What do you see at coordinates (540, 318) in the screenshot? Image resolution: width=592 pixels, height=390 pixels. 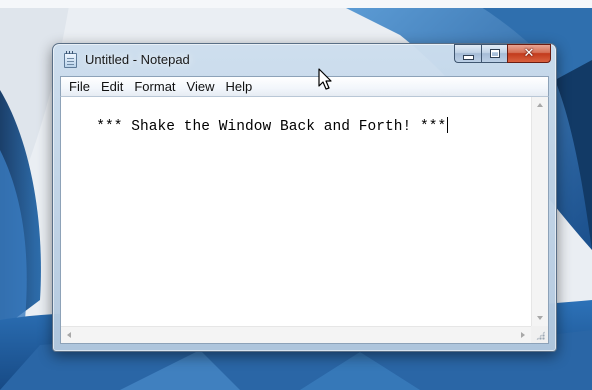 I see `scroll-down-icon` at bounding box center [540, 318].